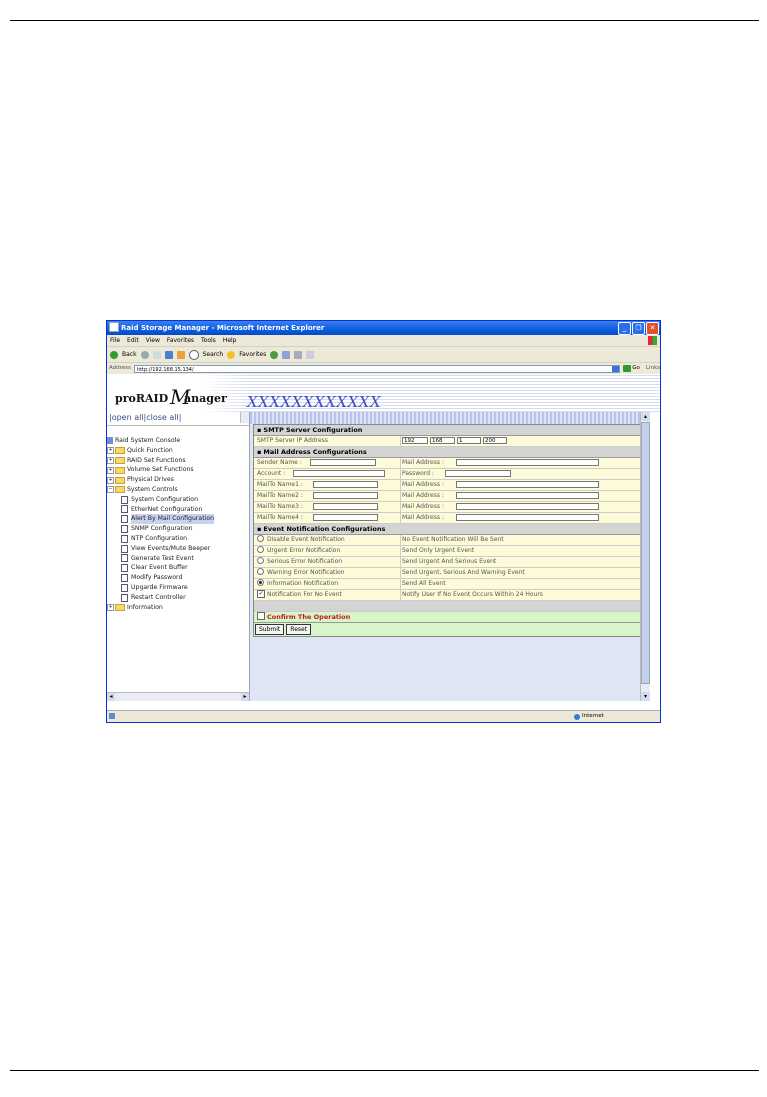  Describe the element at coordinates (616, 368) in the screenshot. I see `address-dropdown-icon` at that location.